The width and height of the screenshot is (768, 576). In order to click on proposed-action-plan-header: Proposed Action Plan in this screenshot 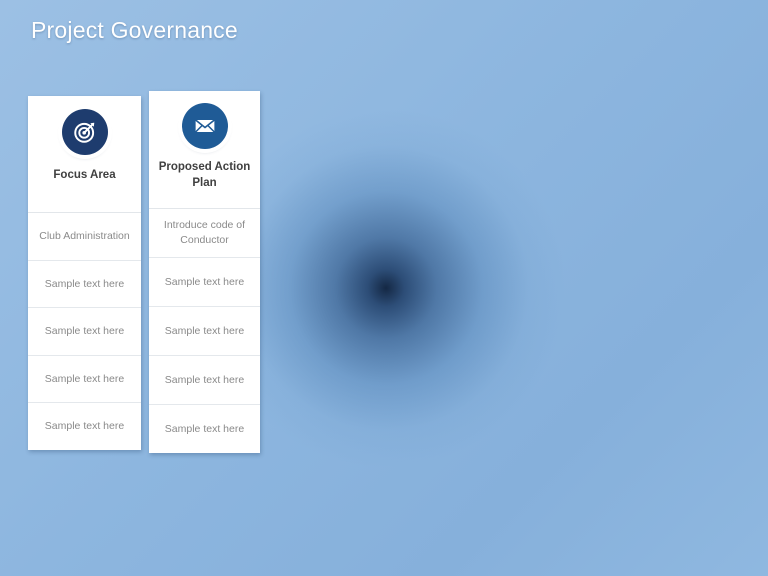, I will do `click(204, 150)`.